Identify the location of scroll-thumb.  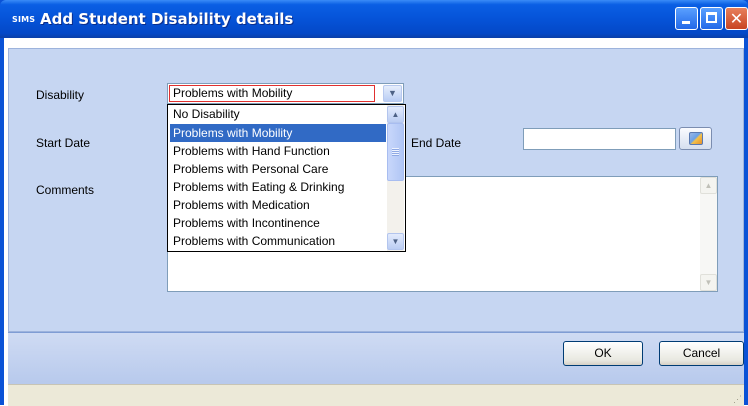
(395, 152).